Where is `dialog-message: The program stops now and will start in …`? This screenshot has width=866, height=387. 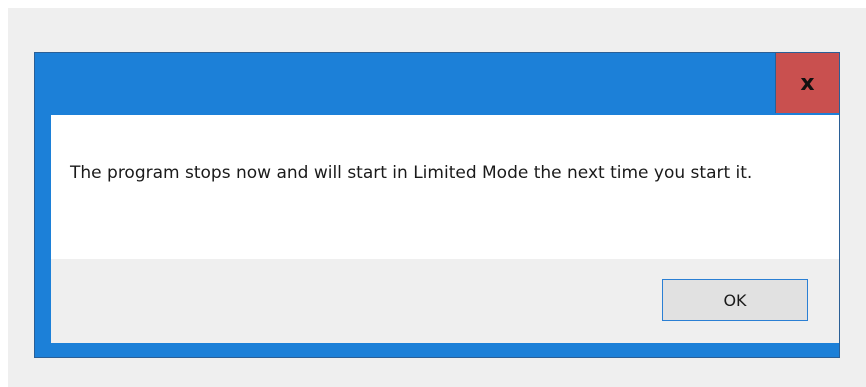
dialog-message: The program stops now and will start in … is located at coordinates (411, 173).